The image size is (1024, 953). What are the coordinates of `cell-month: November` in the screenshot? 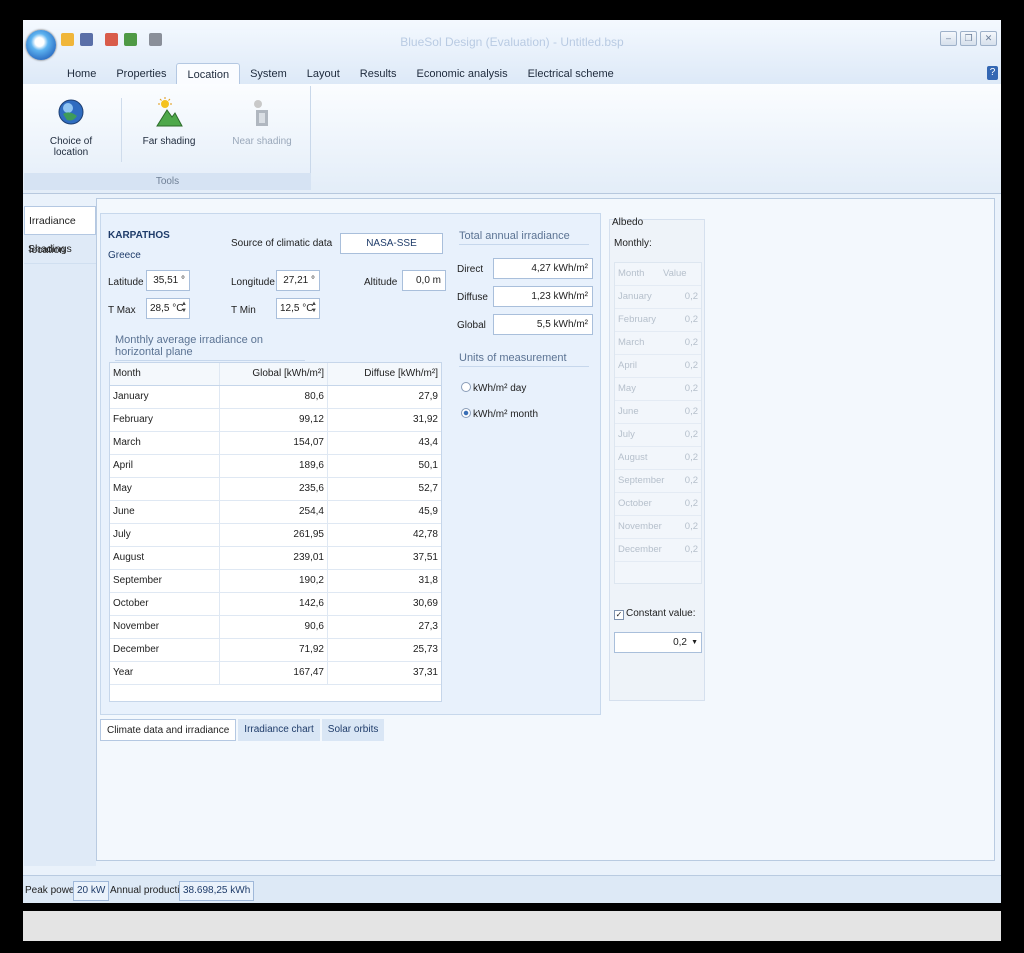 It's located at (165, 627).